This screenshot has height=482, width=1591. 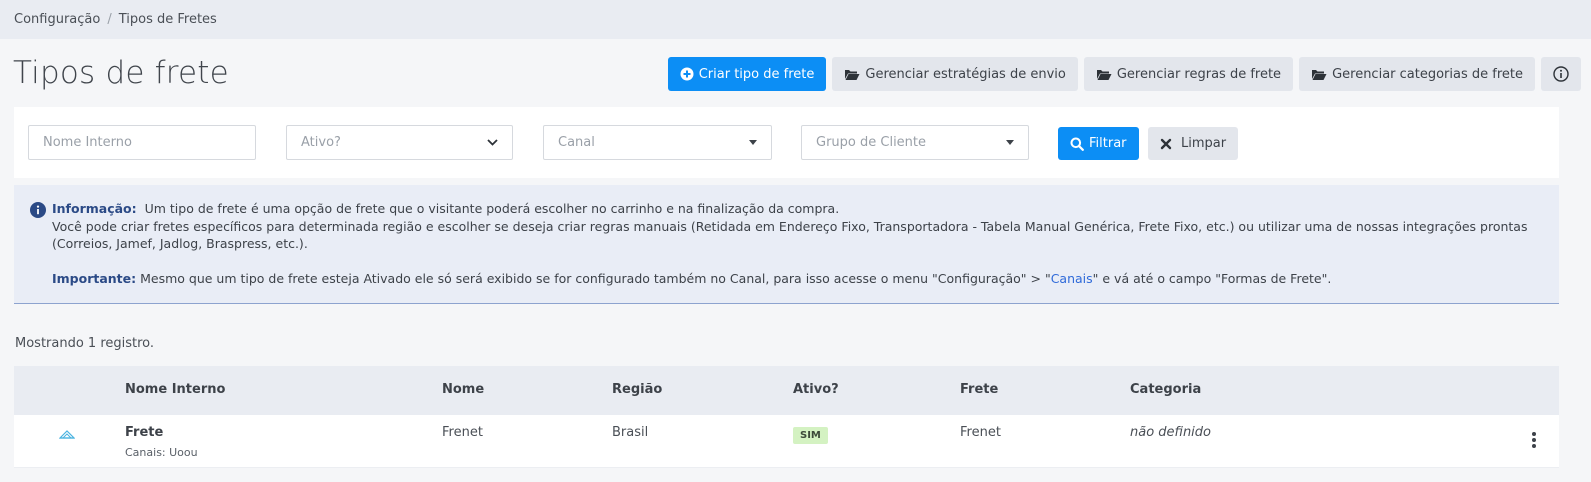 I want to click on manage-rules-button: Gerenciar regras de frete, so click(x=1188, y=74).